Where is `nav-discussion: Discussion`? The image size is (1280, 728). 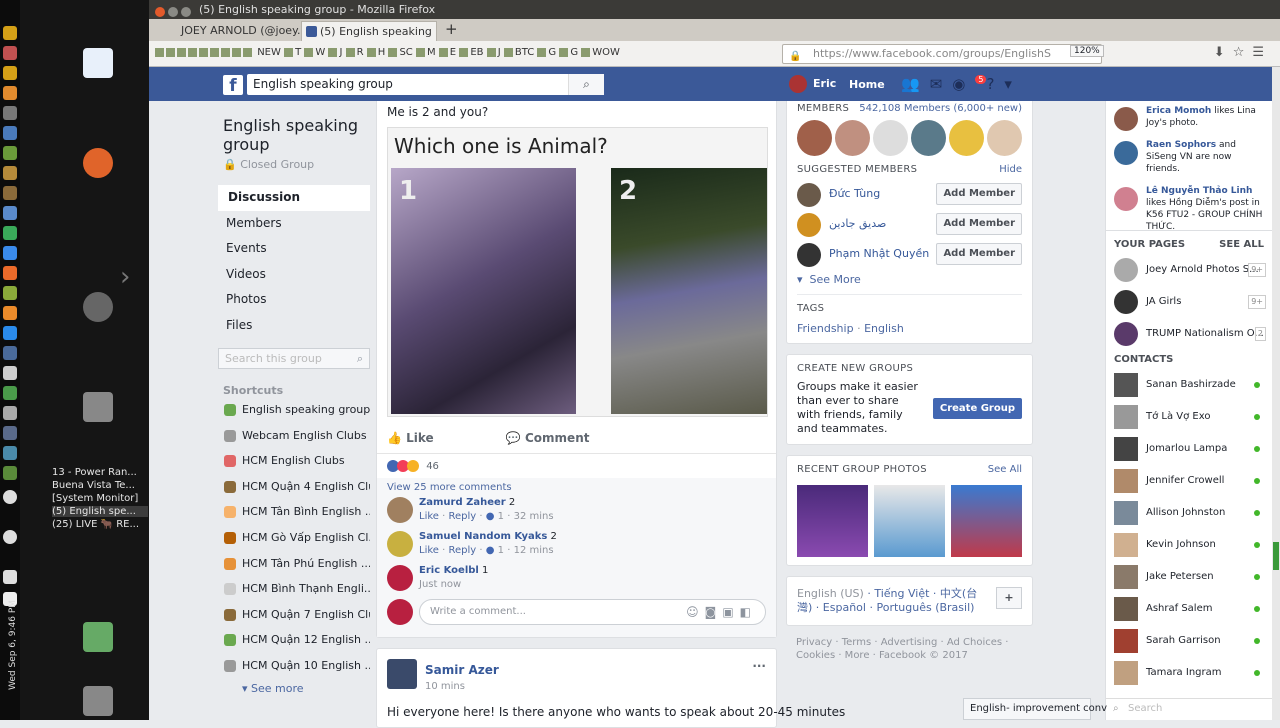 nav-discussion: Discussion is located at coordinates (294, 198).